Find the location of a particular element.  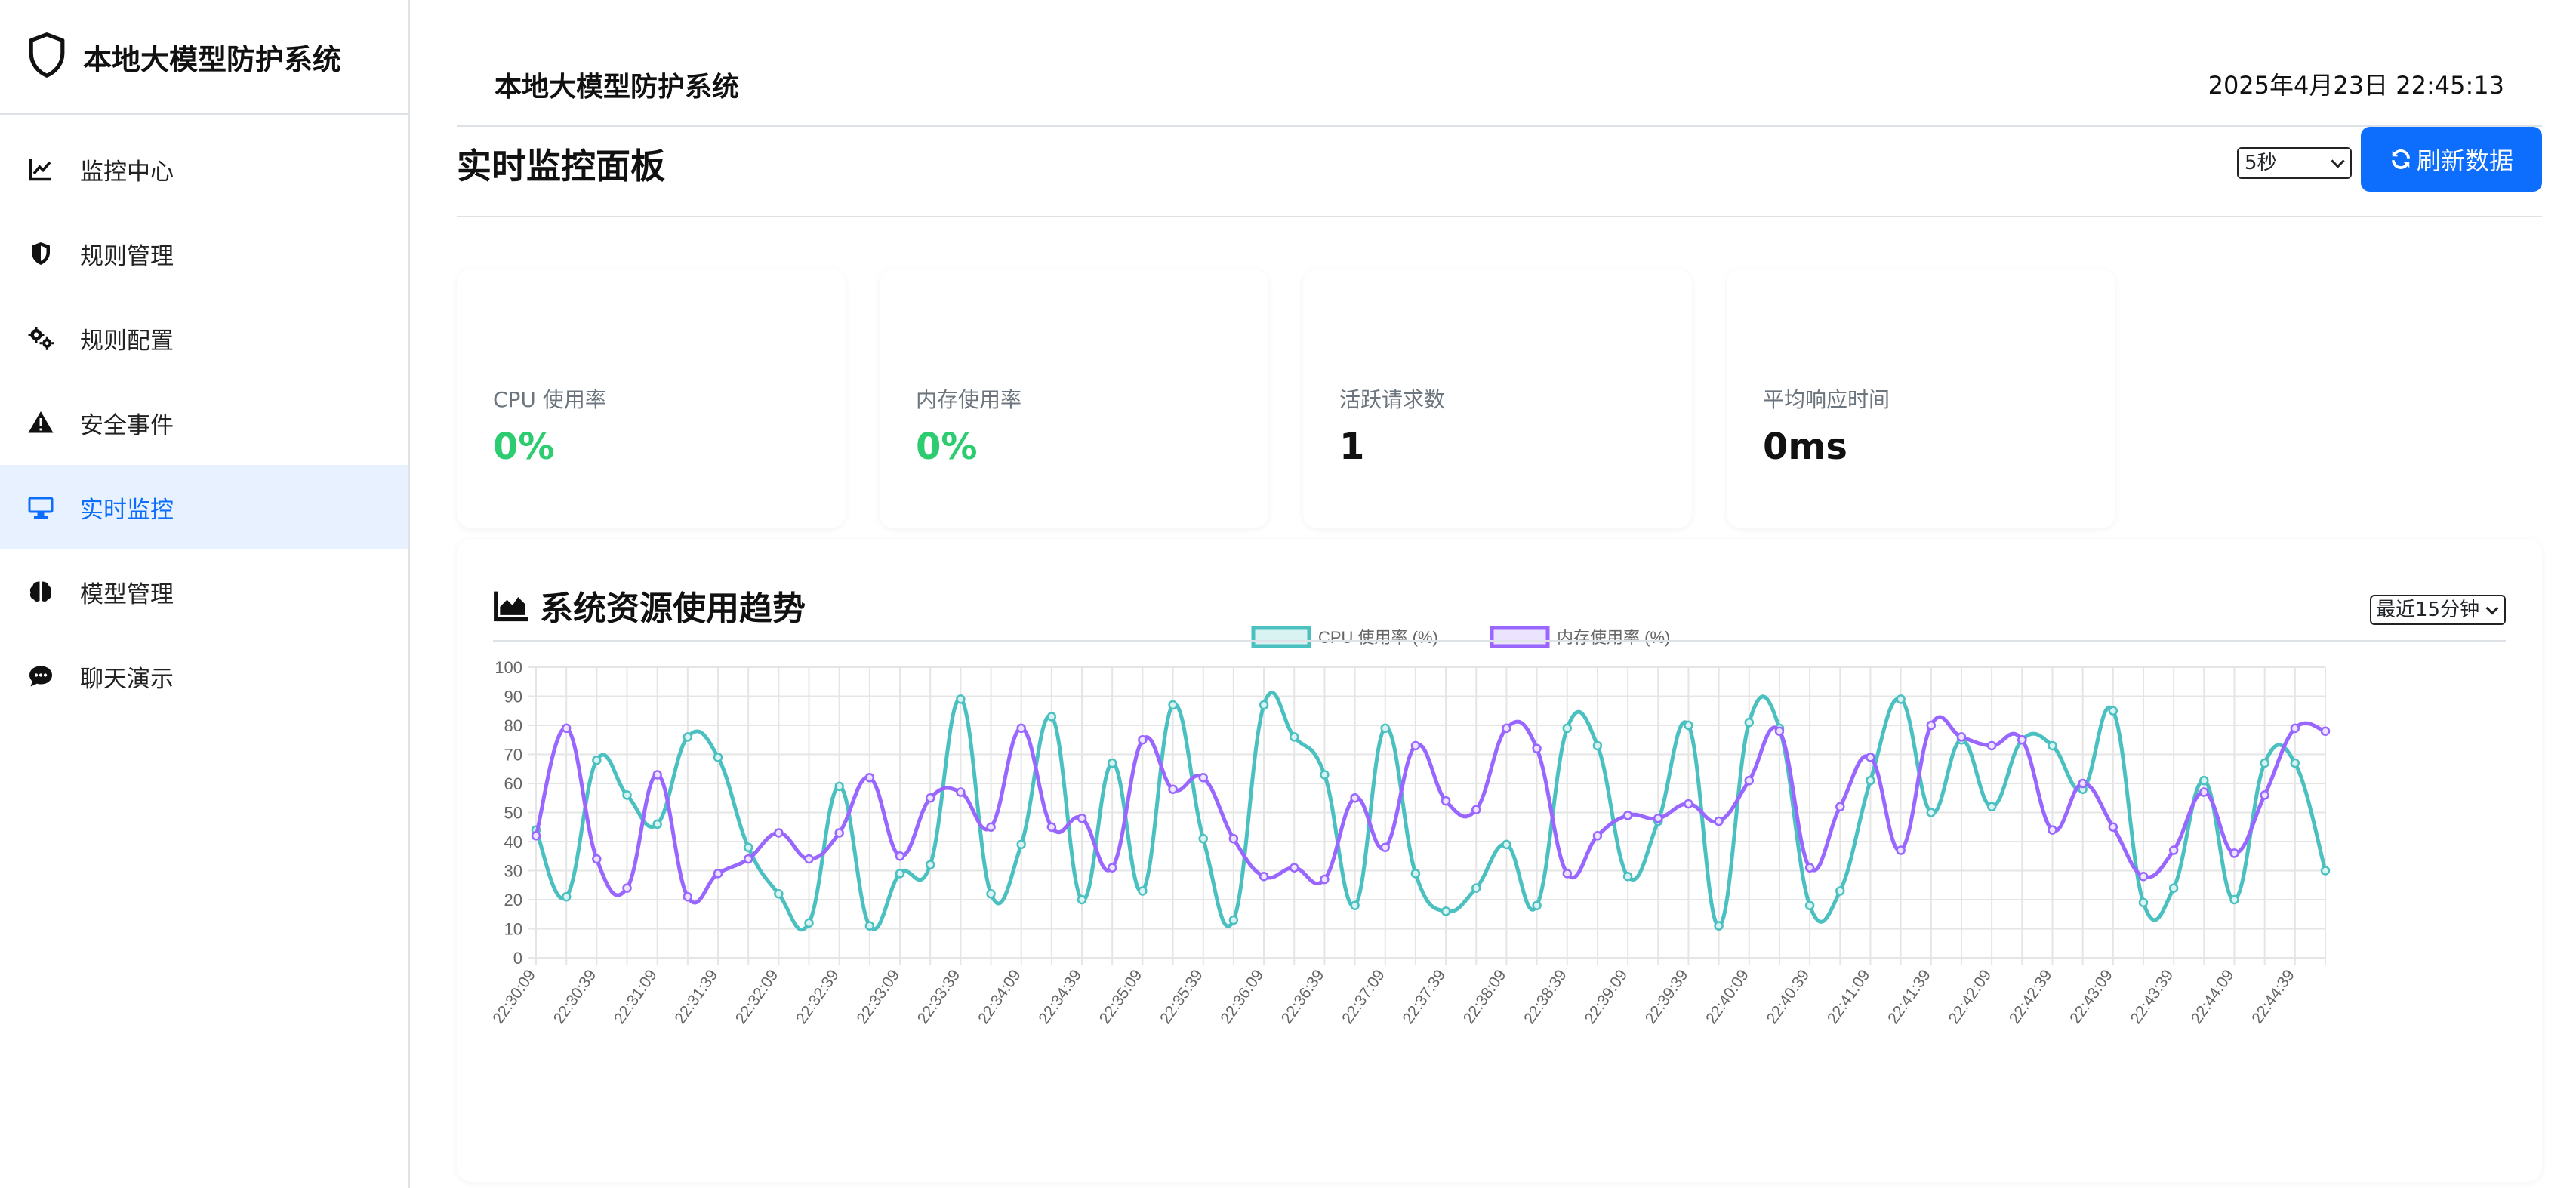

sidebar-item-rule-management: 规则管理 is located at coordinates (204, 253).